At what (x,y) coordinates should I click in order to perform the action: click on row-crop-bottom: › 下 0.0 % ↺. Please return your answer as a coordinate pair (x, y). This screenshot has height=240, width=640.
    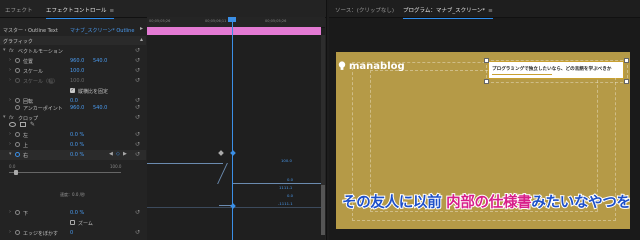
    Looking at the image, I should click on (73, 213).